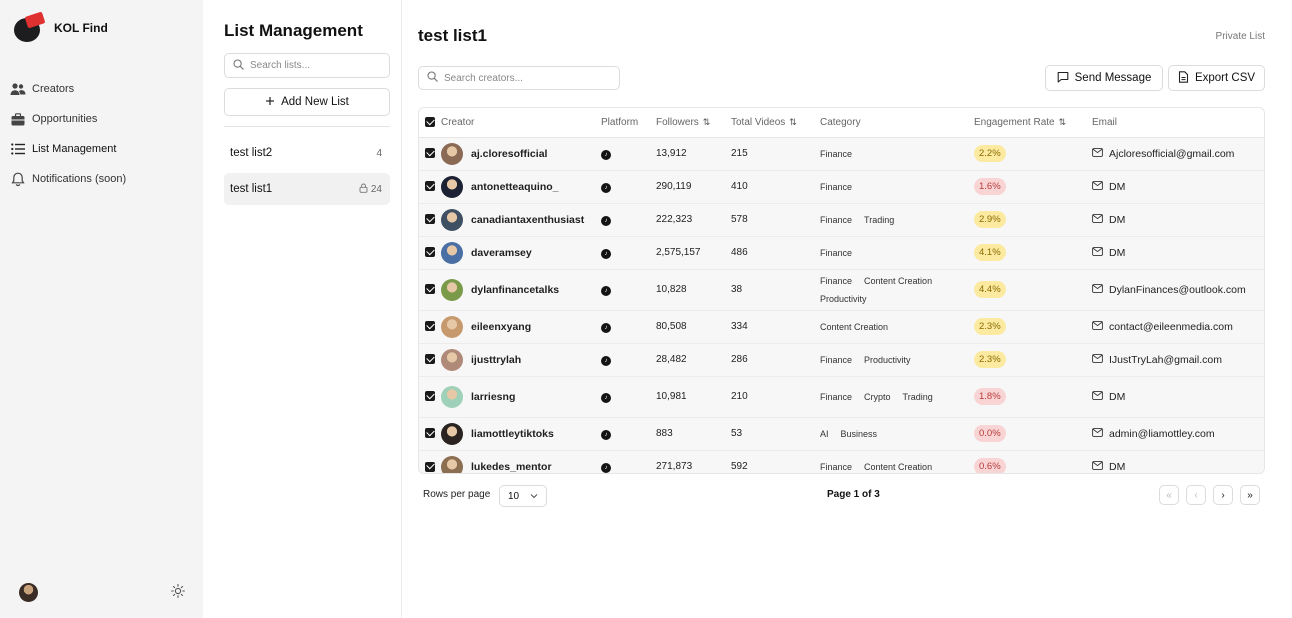  I want to click on page-info: Page 1 of 3, so click(853, 494).